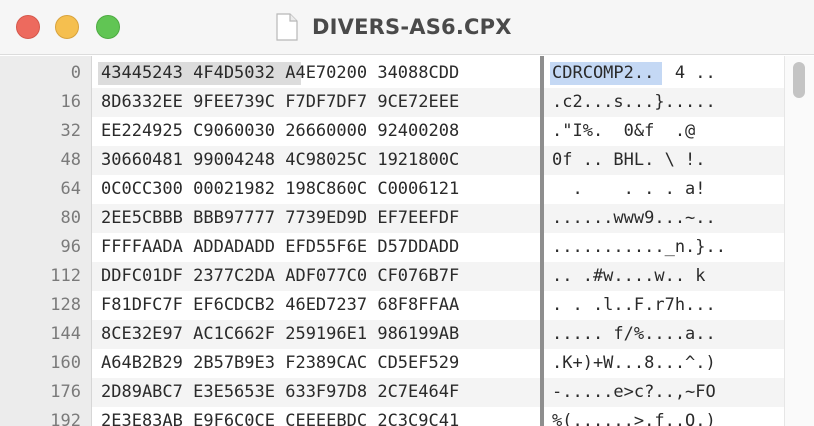 The height and width of the screenshot is (426, 814). Describe the element at coordinates (67, 27) in the screenshot. I see `minimize-window-button` at that location.